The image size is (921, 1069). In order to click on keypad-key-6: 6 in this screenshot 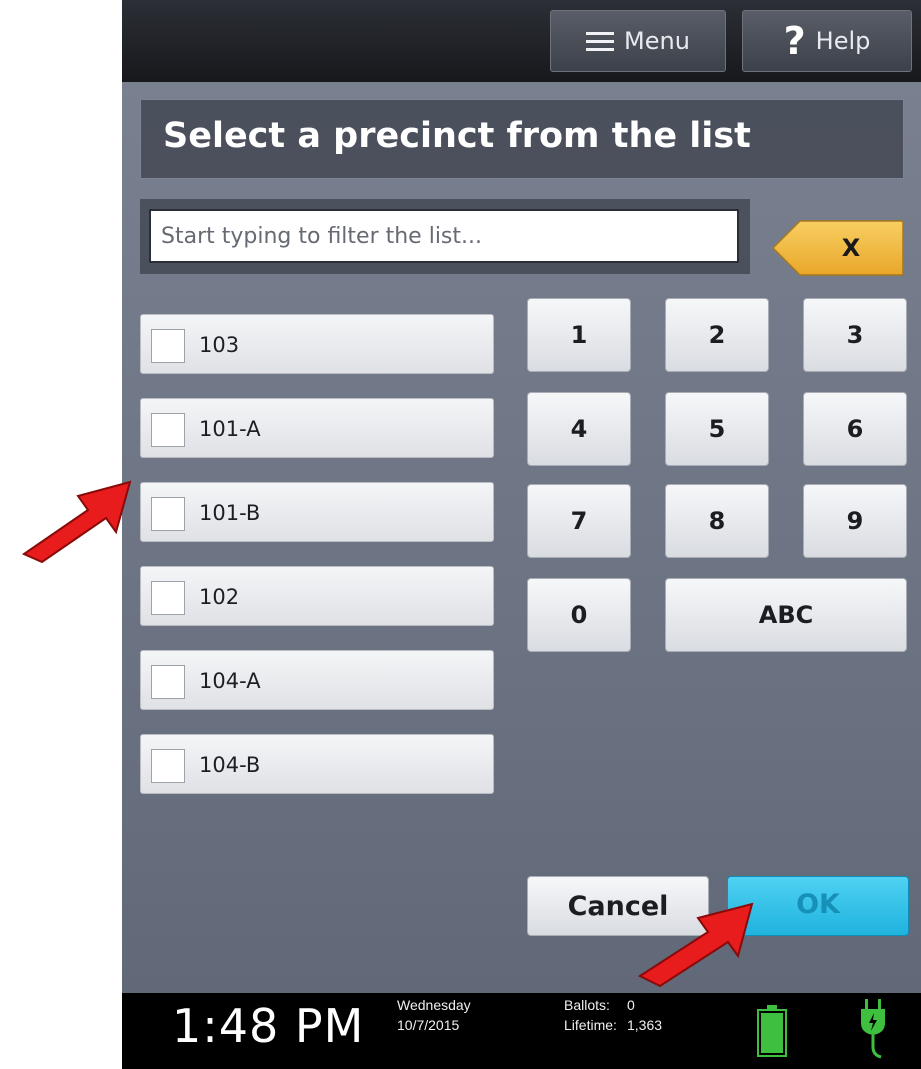, I will do `click(855, 429)`.